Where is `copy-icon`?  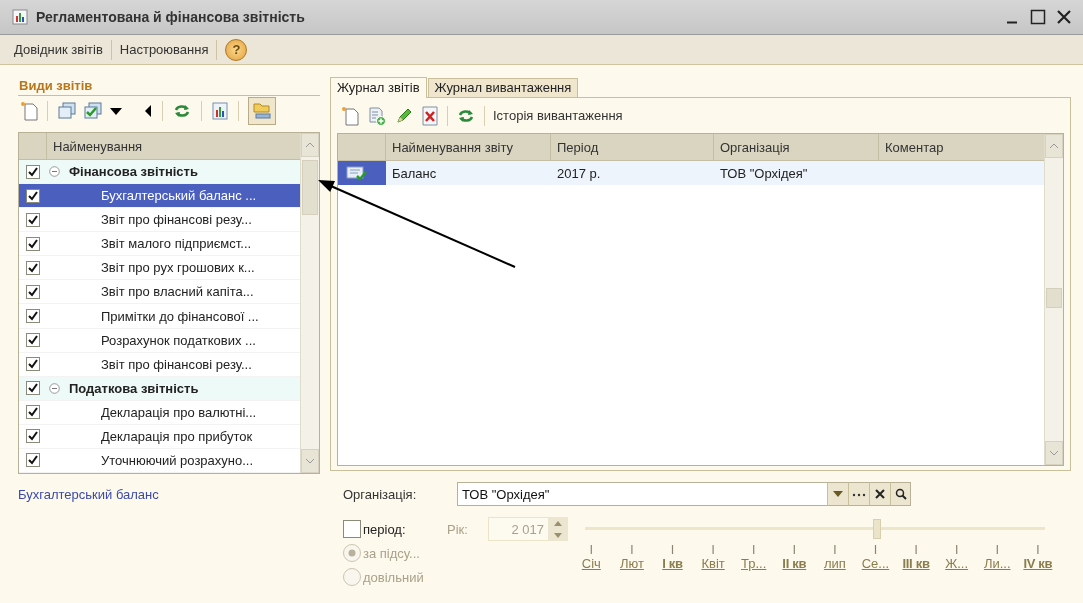
copy-icon is located at coordinates (67, 111).